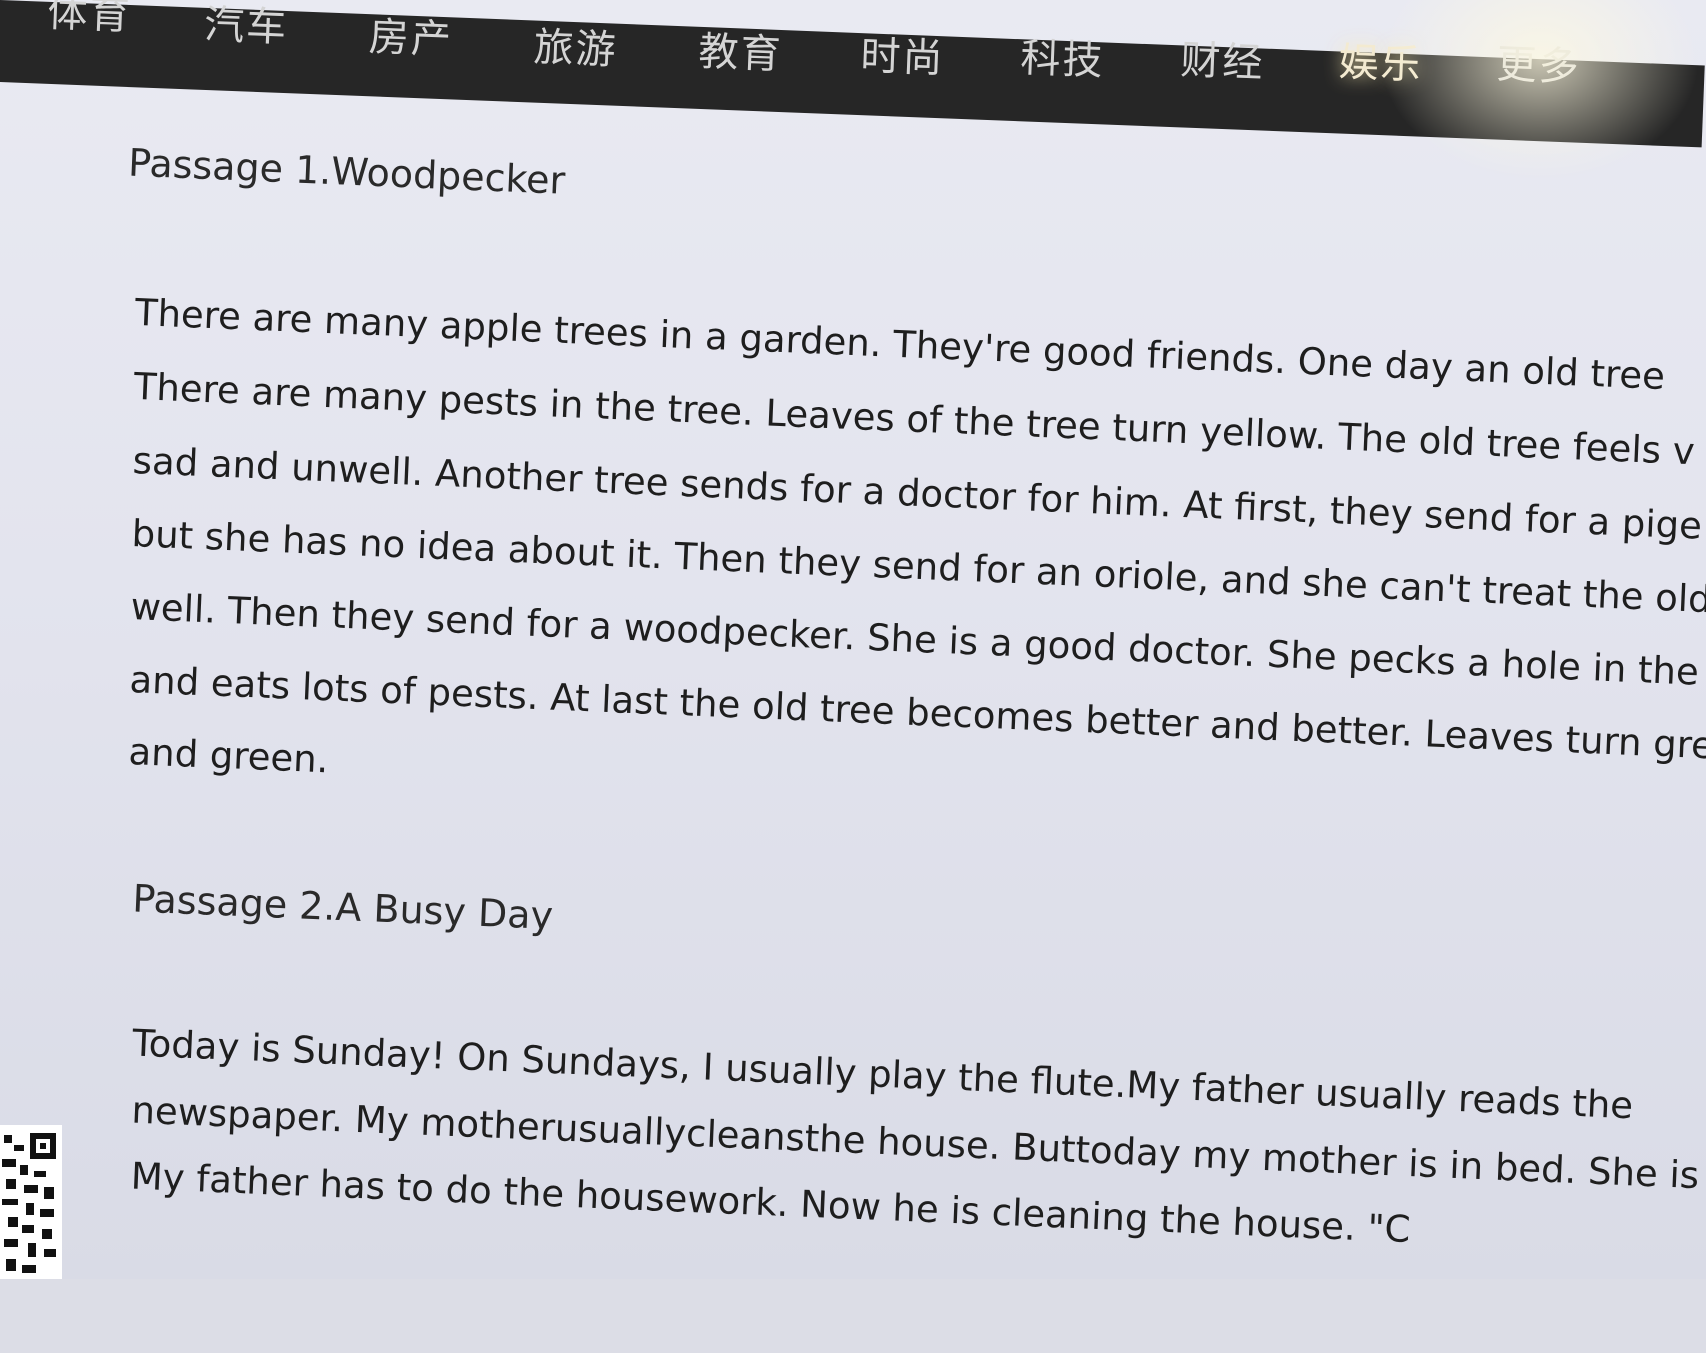 The height and width of the screenshot is (1353, 1706). Describe the element at coordinates (31, 1202) in the screenshot. I see `qr-code-image` at that location.